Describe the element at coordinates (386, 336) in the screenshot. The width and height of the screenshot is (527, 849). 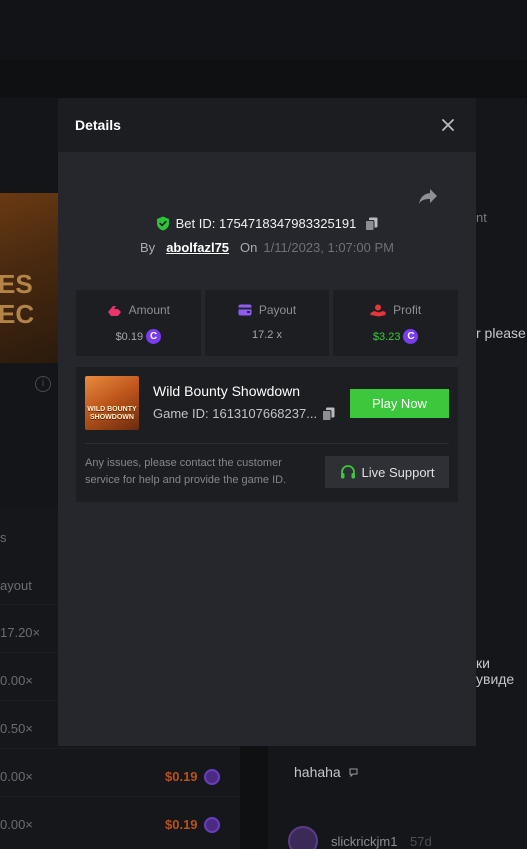
I see `stat-value: $3.23` at that location.